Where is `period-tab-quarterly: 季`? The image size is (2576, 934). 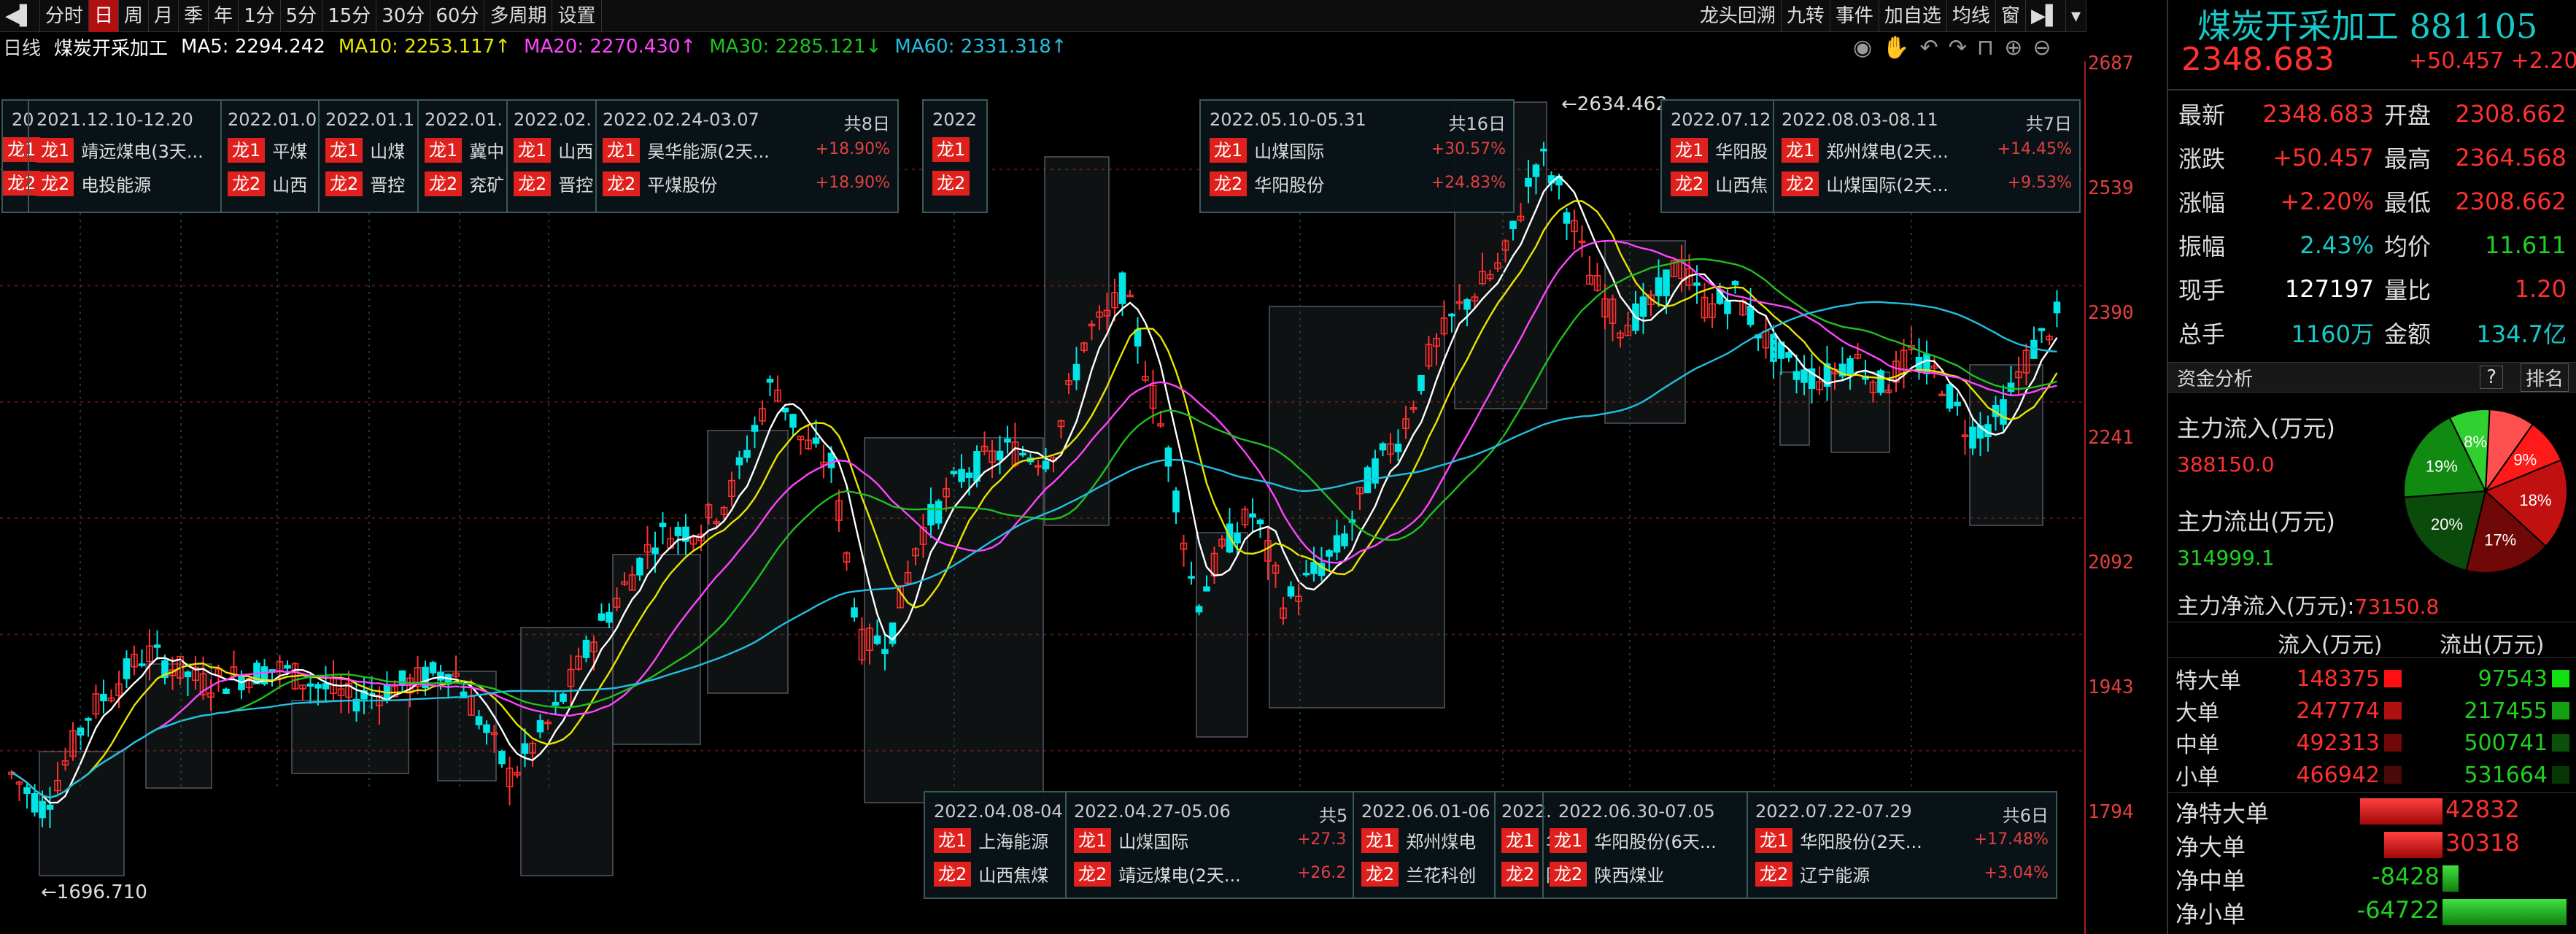
period-tab-quarterly: 季 is located at coordinates (194, 16).